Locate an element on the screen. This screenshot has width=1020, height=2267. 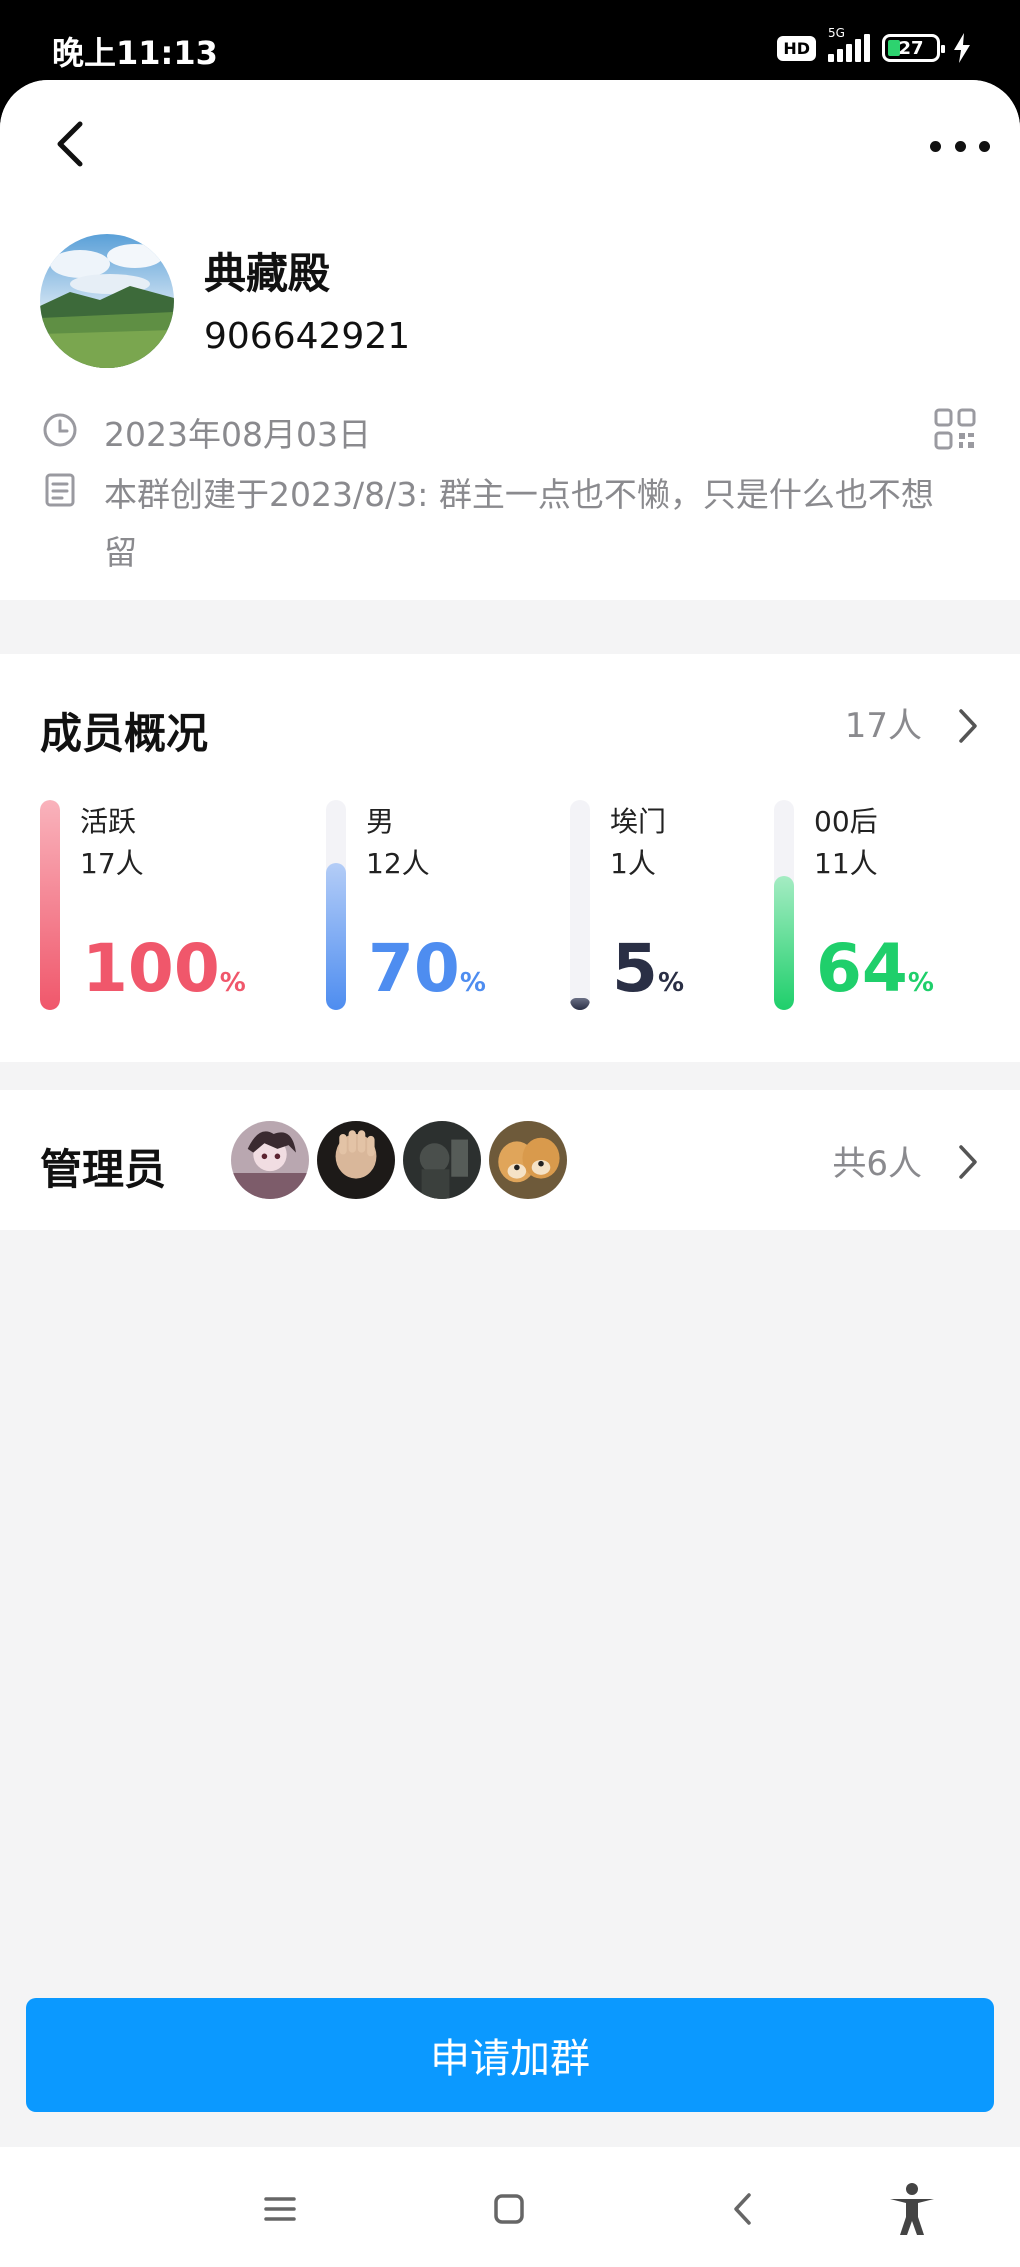
admins-count: 共6人 is located at coordinates (877, 1164).